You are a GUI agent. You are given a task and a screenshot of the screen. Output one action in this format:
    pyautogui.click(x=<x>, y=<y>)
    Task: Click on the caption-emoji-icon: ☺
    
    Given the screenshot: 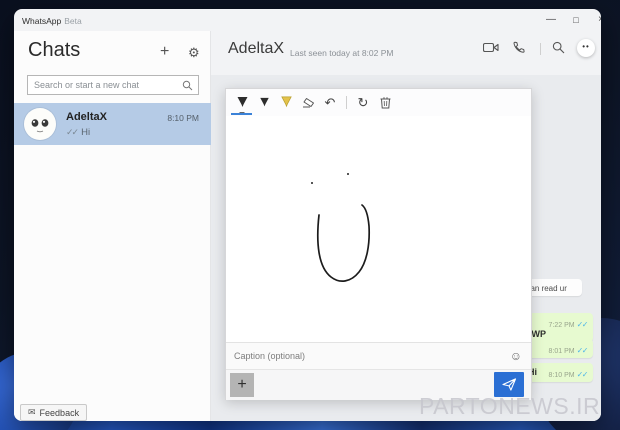 What is the action you would take?
    pyautogui.click(x=516, y=356)
    